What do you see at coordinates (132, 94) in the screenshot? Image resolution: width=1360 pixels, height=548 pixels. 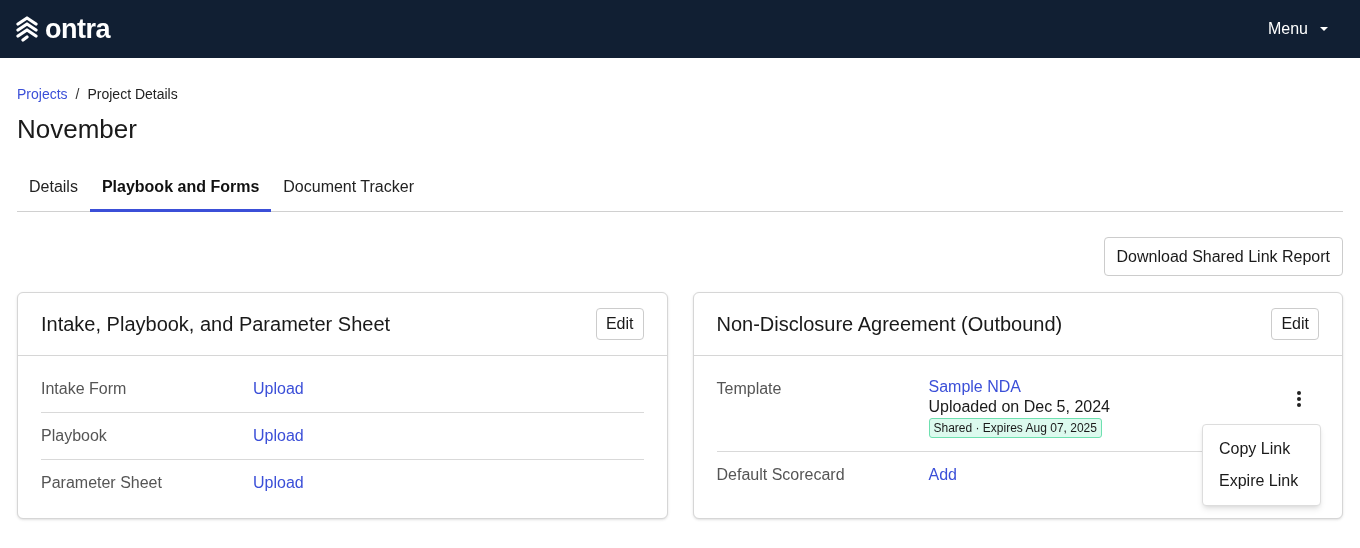 I see `breadcrumb-current: Project Details` at bounding box center [132, 94].